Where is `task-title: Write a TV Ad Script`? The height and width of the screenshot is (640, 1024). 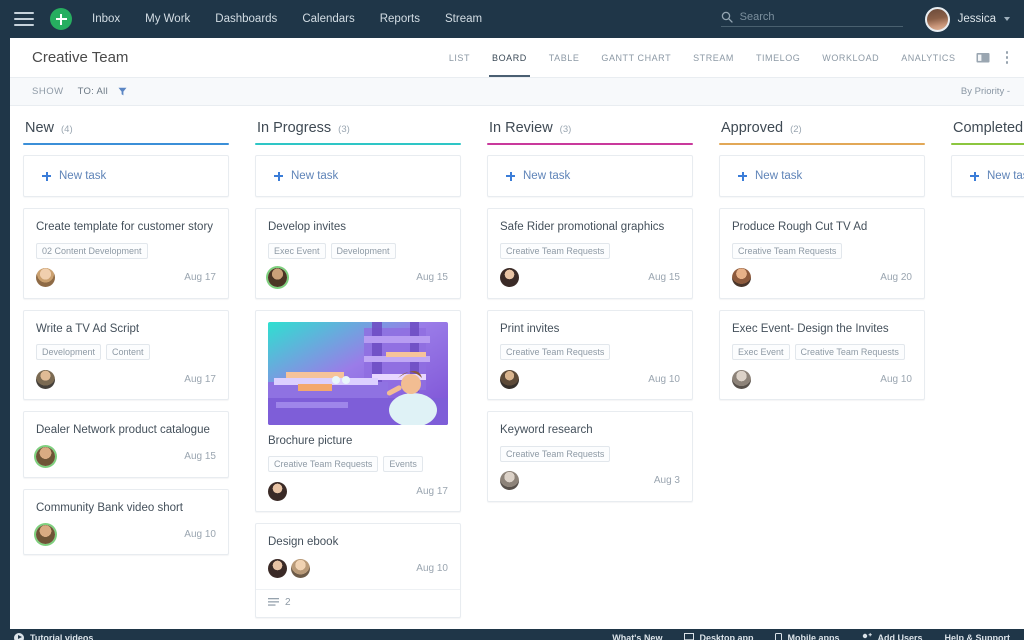 task-title: Write a TV Ad Script is located at coordinates (88, 328).